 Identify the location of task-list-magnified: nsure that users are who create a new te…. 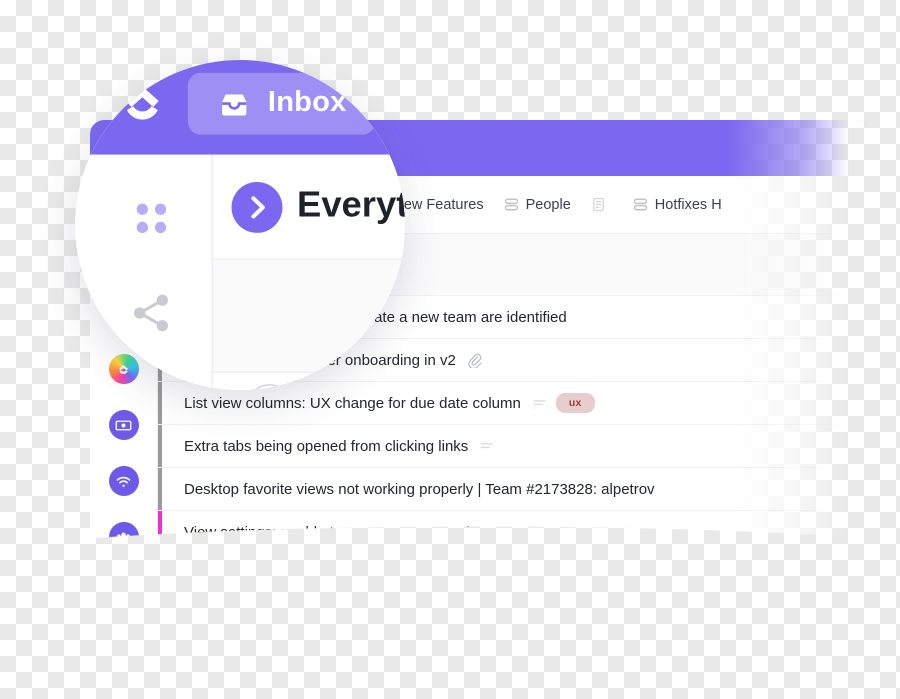
(309, 381).